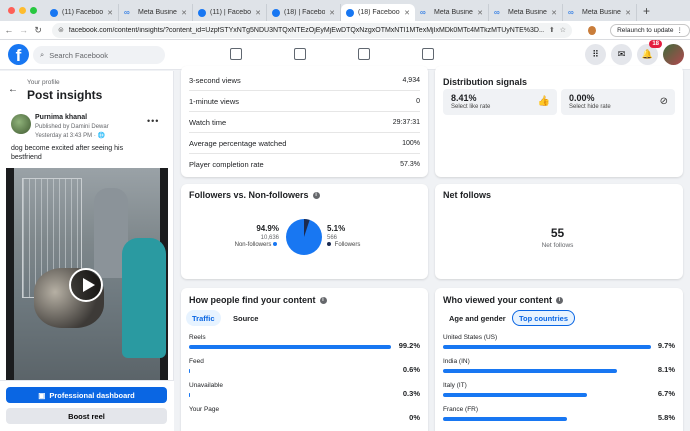 This screenshot has width=690, height=431. What do you see at coordinates (269, 238) in the screenshot?
I see `non-followers-count: 10,636` at bounding box center [269, 238].